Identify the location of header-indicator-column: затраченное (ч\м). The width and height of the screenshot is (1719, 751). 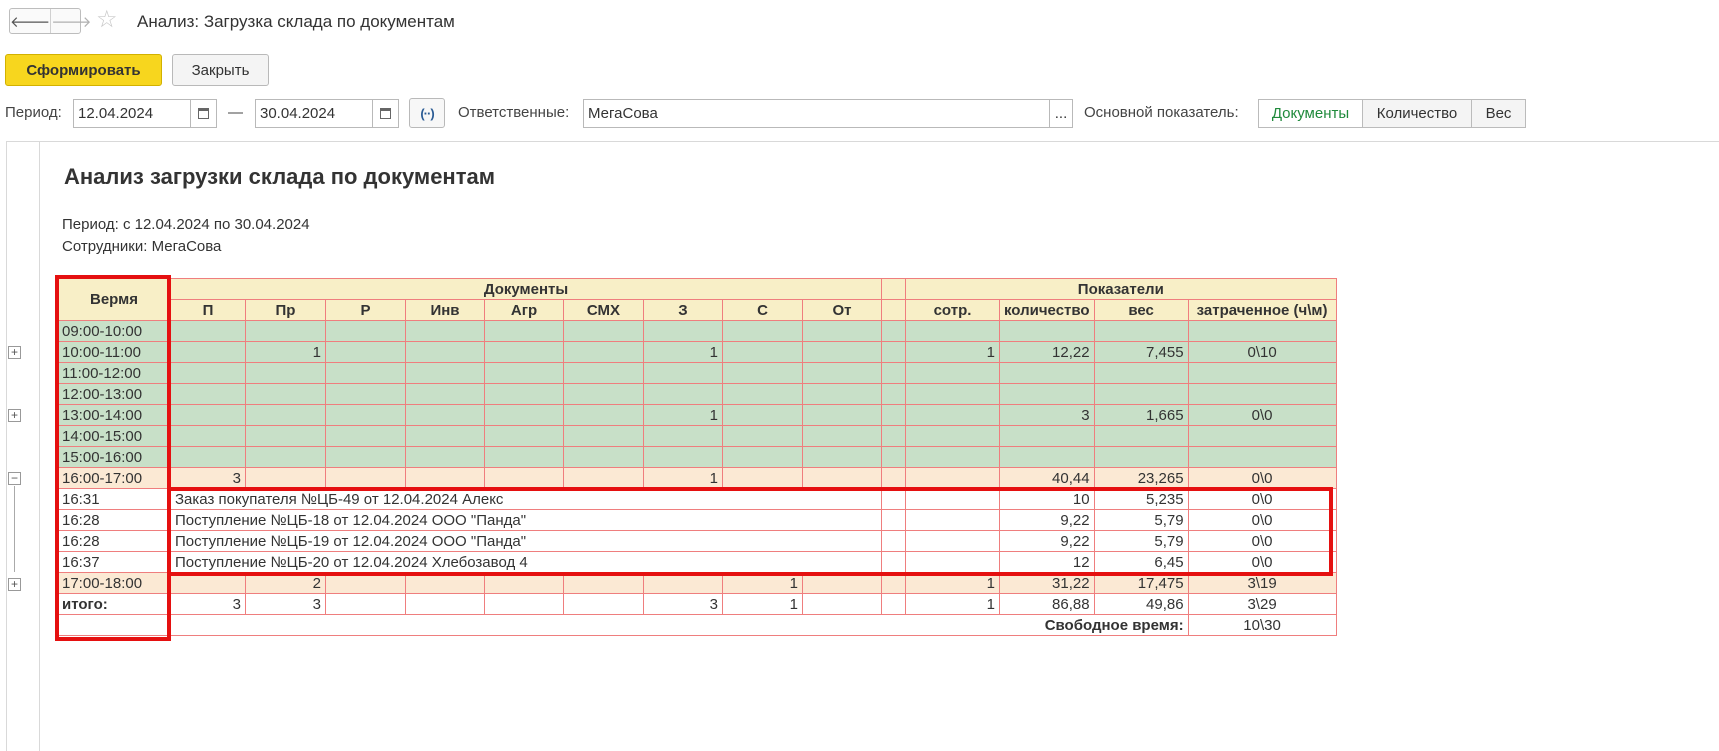
(1262, 310).